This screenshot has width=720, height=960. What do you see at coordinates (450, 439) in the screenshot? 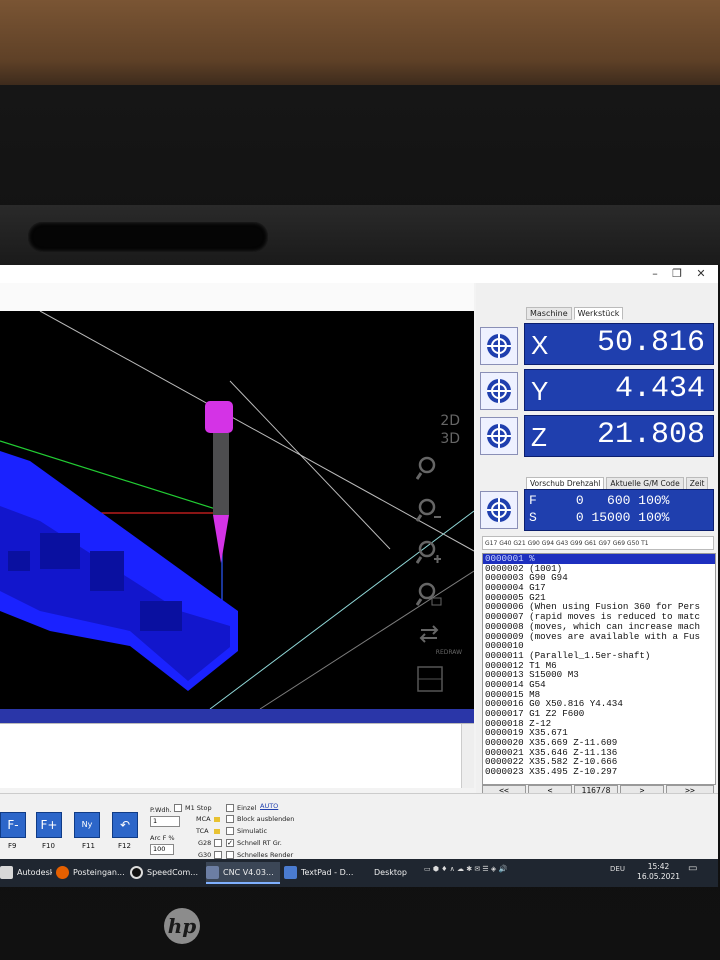
I see `view-3d-button: 3D` at bounding box center [450, 439].